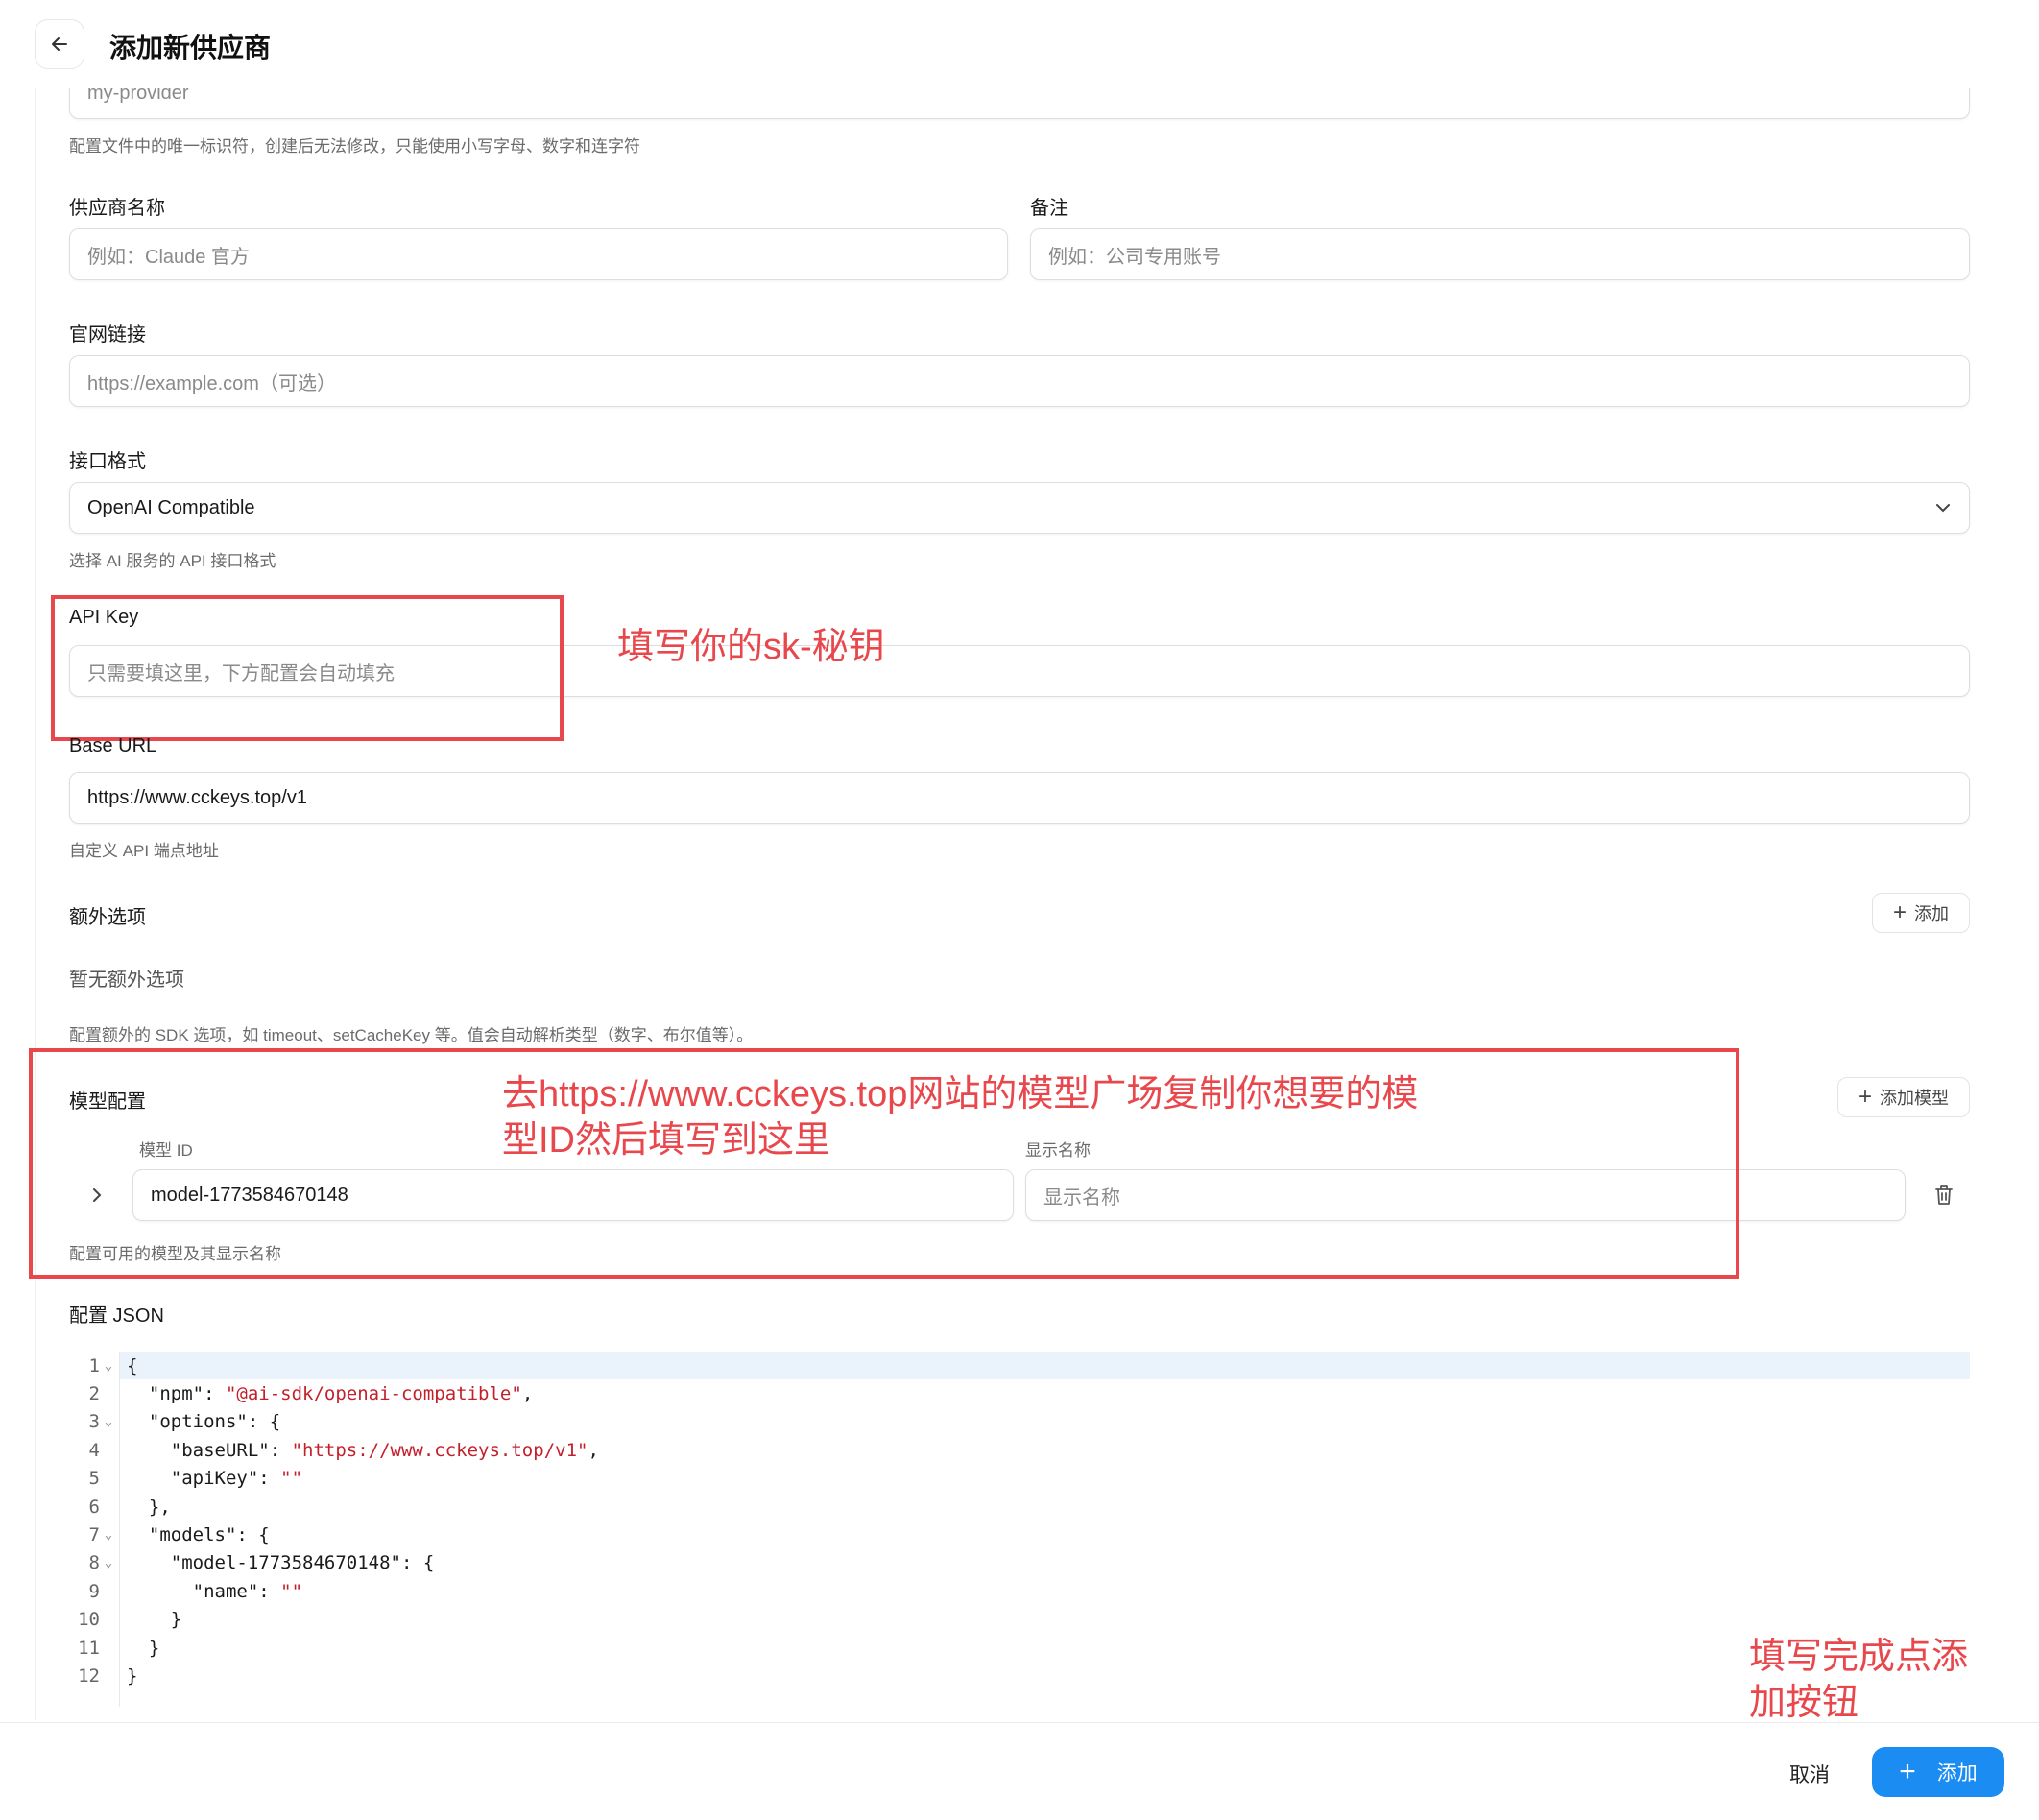 The image size is (2039, 1820). What do you see at coordinates (198, 1535) in the screenshot?
I see `code-text: "models": {` at bounding box center [198, 1535].